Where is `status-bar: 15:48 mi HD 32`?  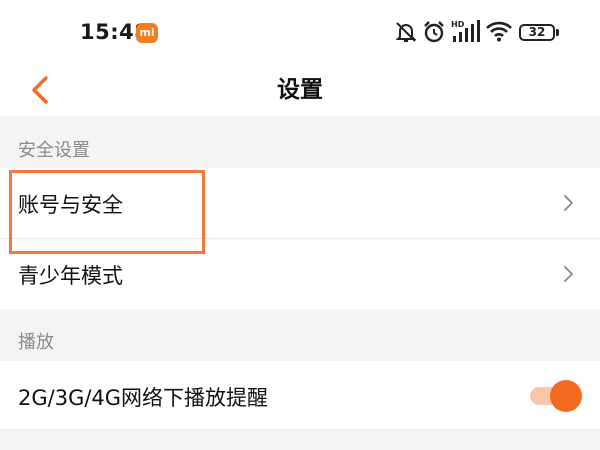 status-bar: 15:48 mi HD 32 is located at coordinates (300, 32).